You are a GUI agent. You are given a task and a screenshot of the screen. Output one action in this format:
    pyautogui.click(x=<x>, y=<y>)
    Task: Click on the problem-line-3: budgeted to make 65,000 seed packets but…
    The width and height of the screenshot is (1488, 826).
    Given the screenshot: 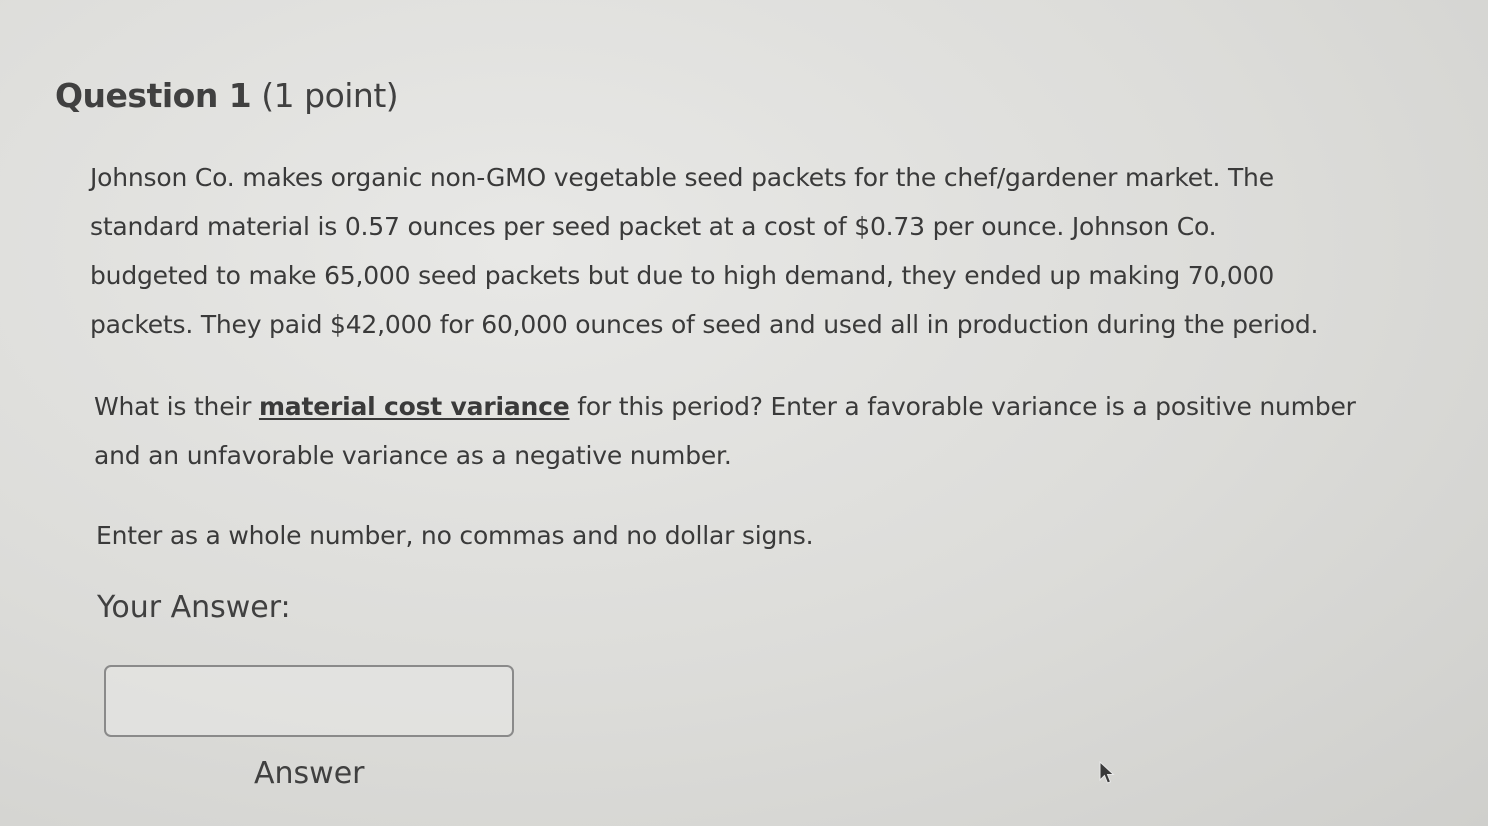 What is the action you would take?
    pyautogui.click(x=682, y=275)
    